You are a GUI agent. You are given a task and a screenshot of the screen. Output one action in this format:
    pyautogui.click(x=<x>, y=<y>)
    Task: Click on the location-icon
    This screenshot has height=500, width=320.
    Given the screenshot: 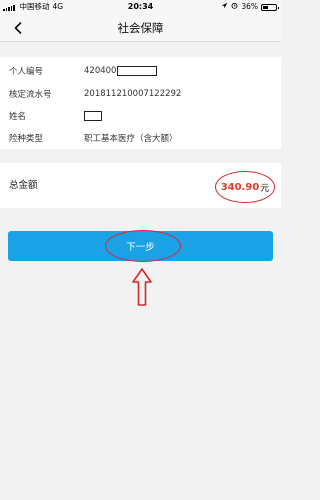 What is the action you would take?
    pyautogui.click(x=224, y=7)
    